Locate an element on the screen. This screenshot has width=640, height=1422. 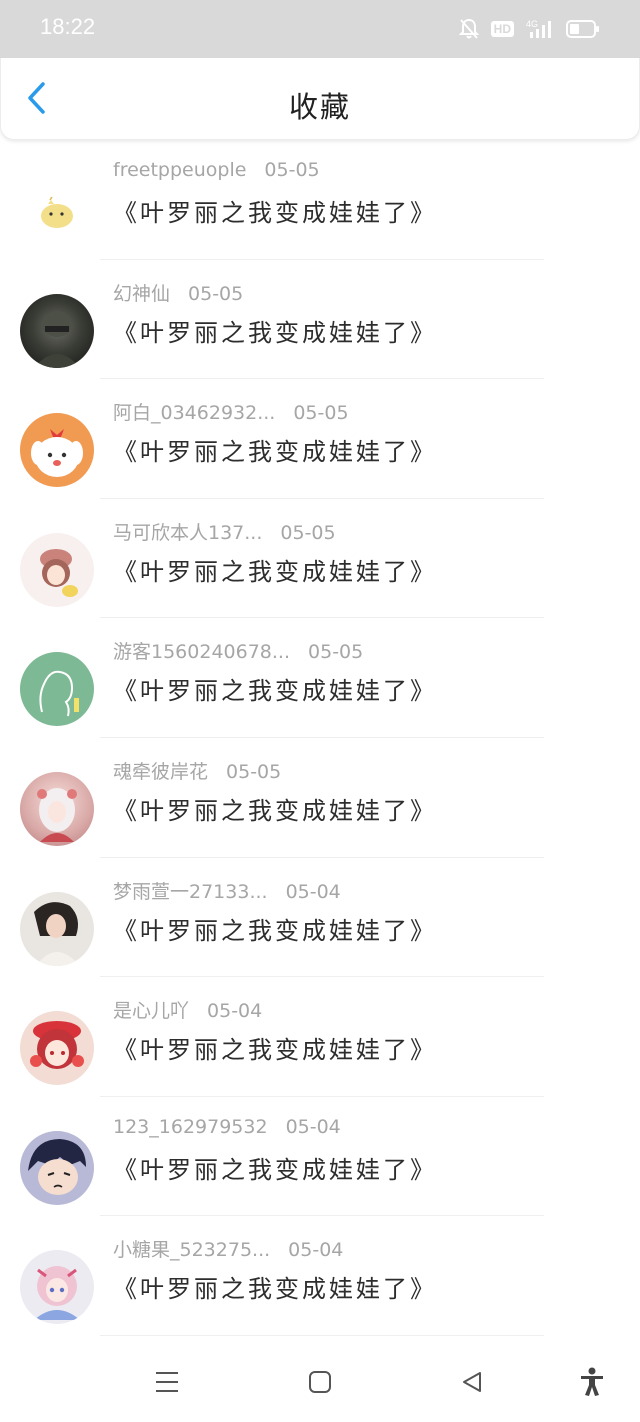
menu-button is located at coordinates (167, 1382).